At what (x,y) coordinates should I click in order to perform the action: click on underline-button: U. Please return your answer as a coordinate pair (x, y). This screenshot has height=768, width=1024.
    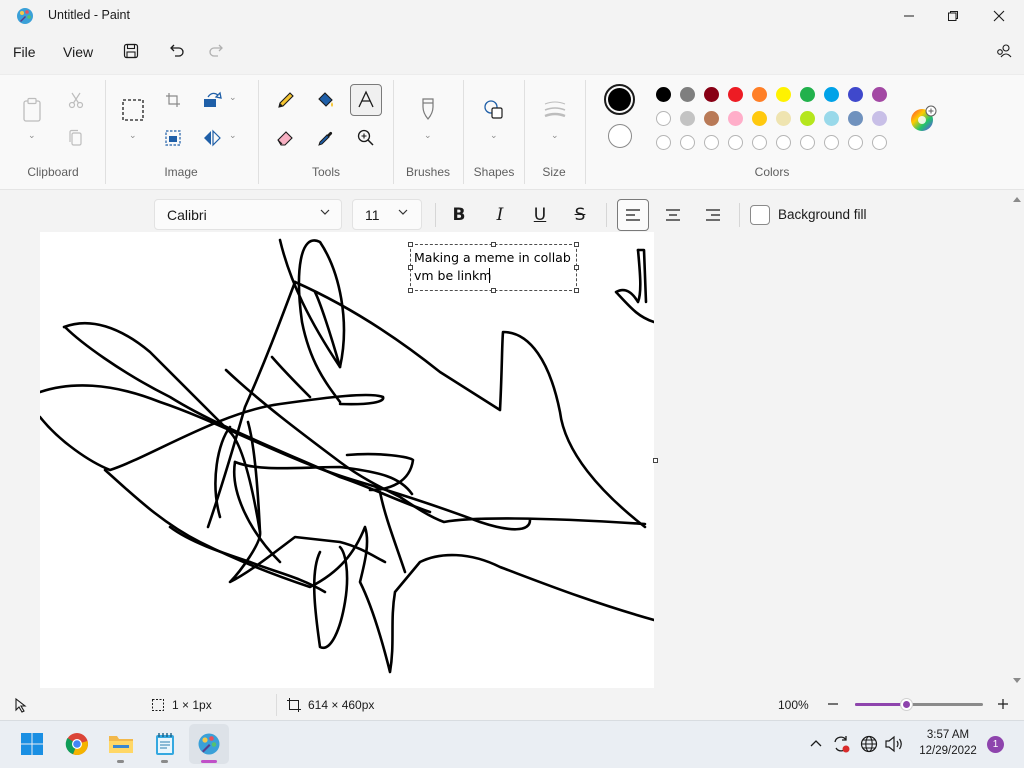
    Looking at the image, I should click on (540, 215).